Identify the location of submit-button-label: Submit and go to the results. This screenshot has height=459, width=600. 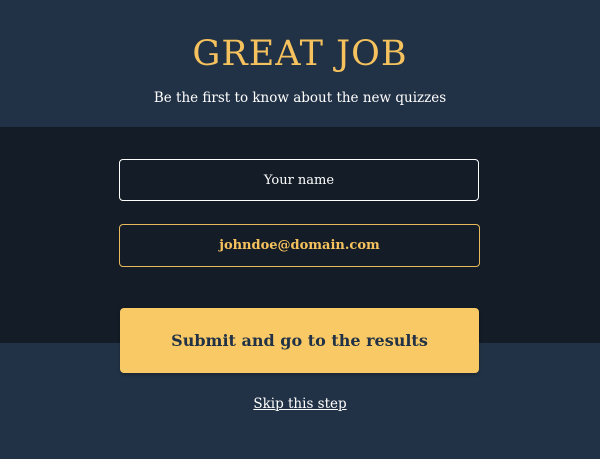
(299, 340).